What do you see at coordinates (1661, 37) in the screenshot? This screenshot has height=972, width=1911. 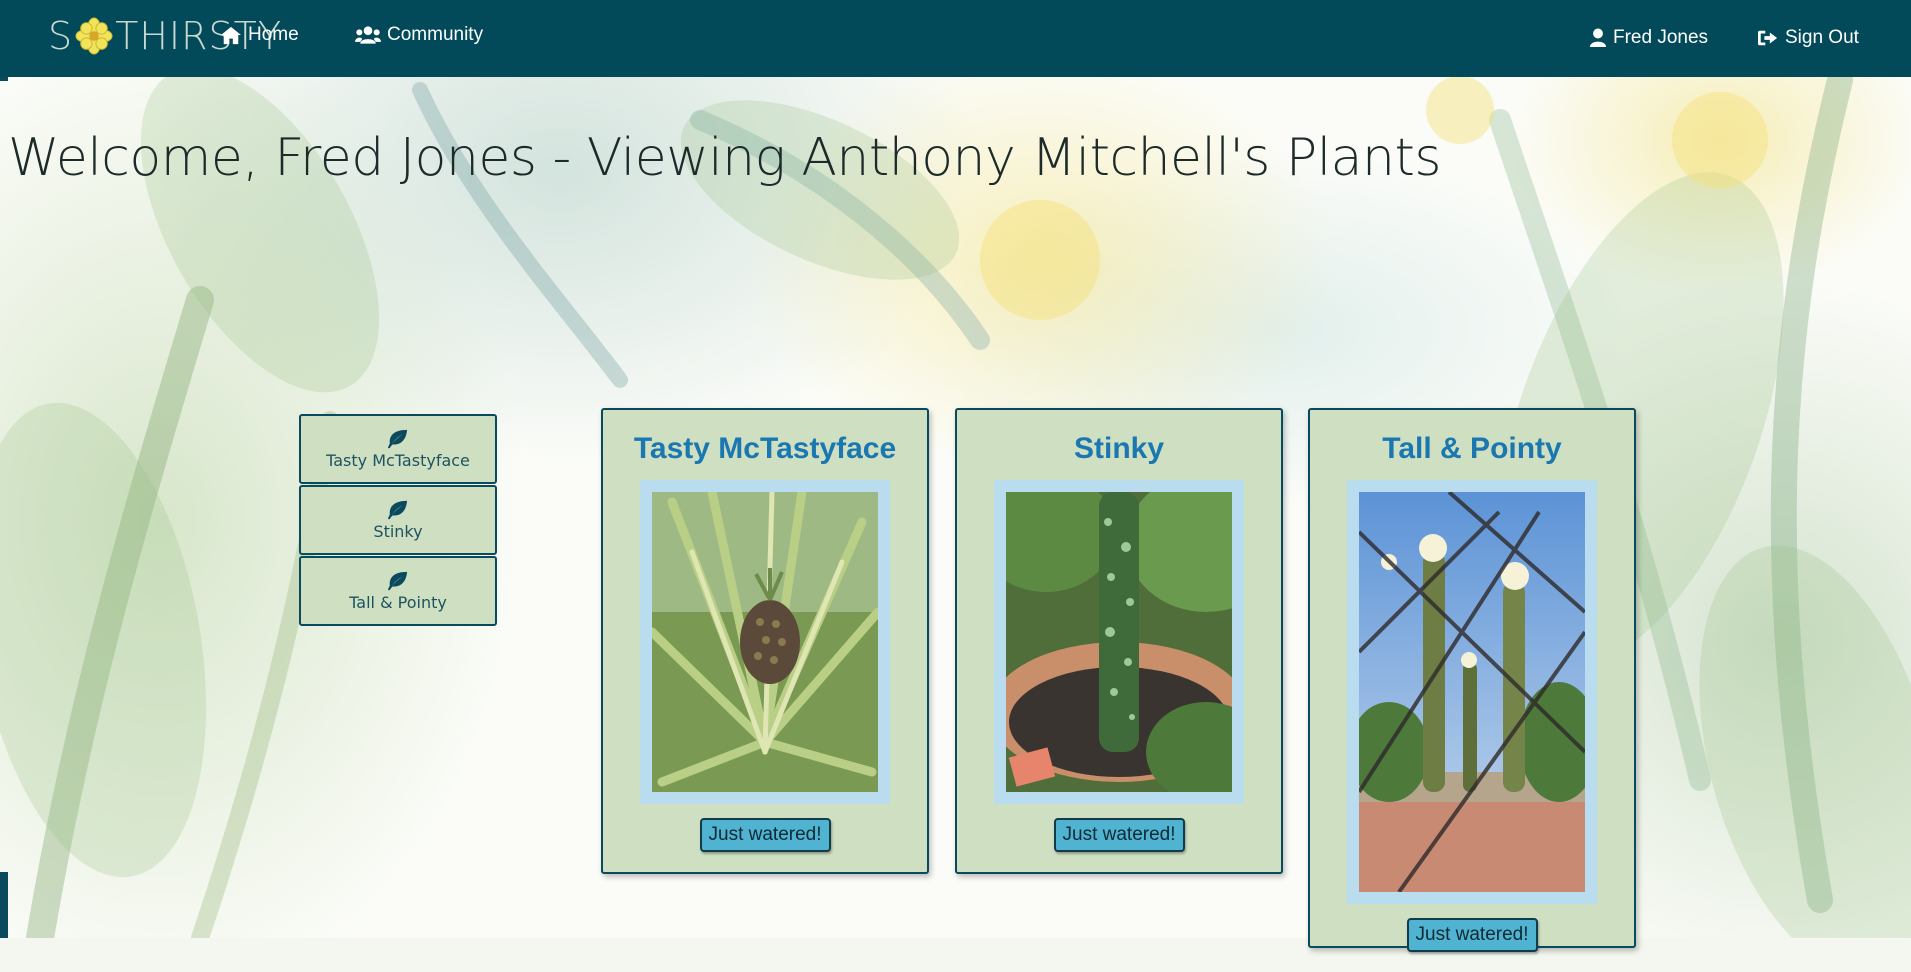 I see `nav-user-label: Fred Jones` at bounding box center [1661, 37].